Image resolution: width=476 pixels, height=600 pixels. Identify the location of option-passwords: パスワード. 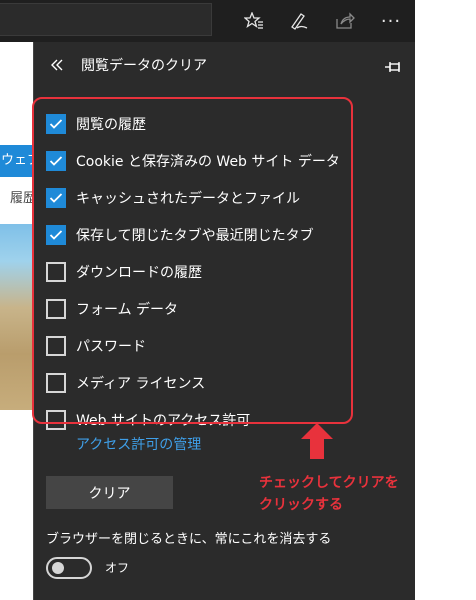
(201, 345).